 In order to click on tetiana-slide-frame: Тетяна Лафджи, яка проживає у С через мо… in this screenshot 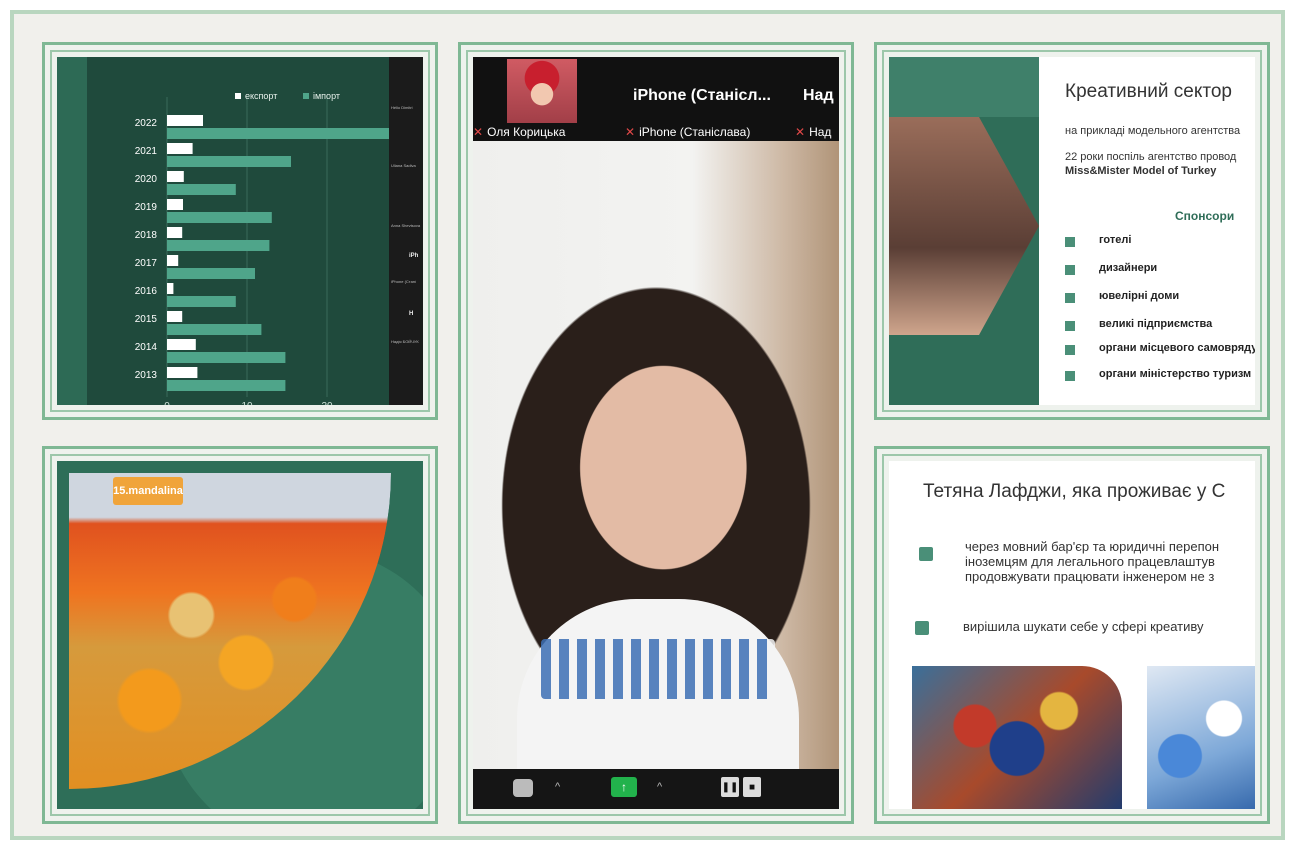, I will do `click(1072, 635)`.